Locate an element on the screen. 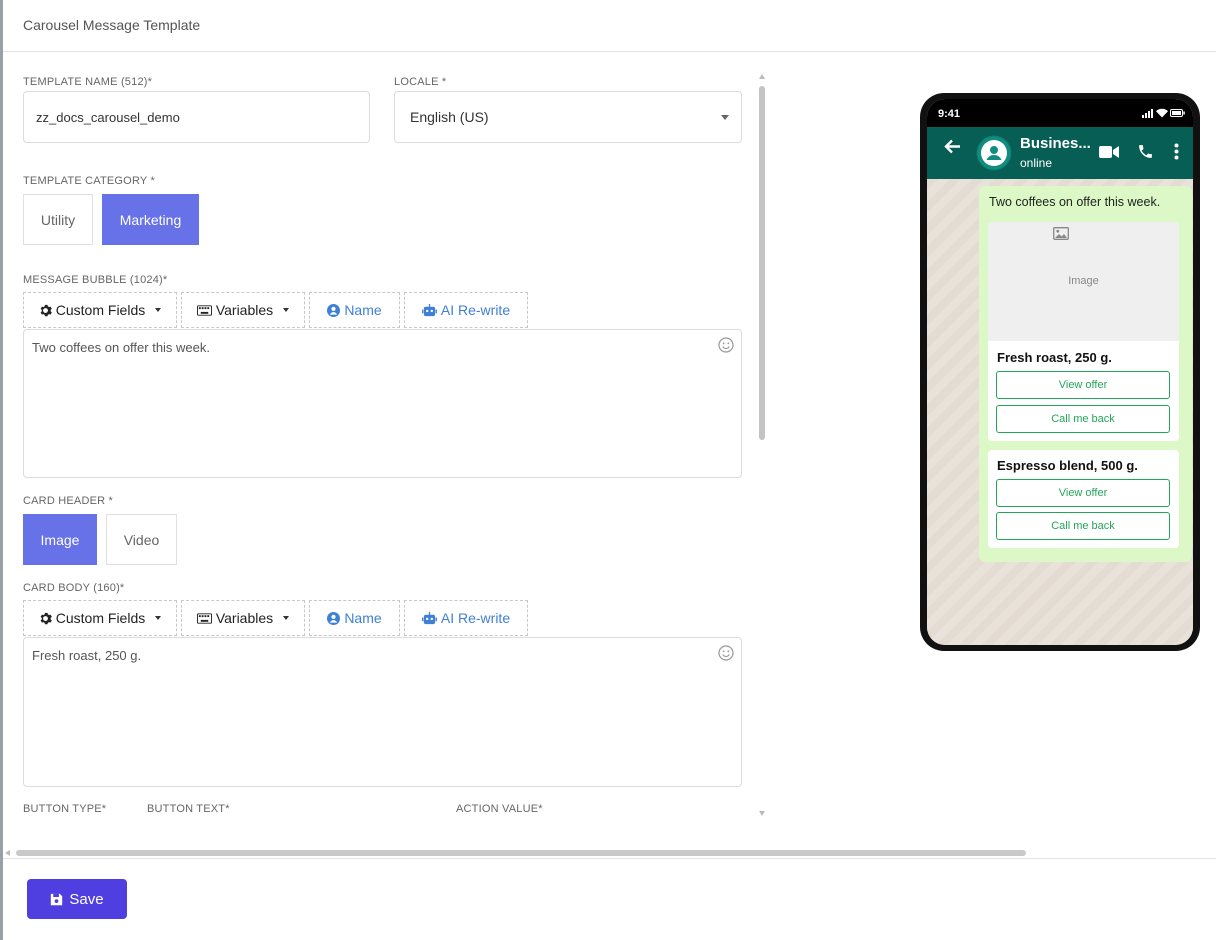 The image size is (1216, 940). status-time: 9:41 is located at coordinates (949, 114).